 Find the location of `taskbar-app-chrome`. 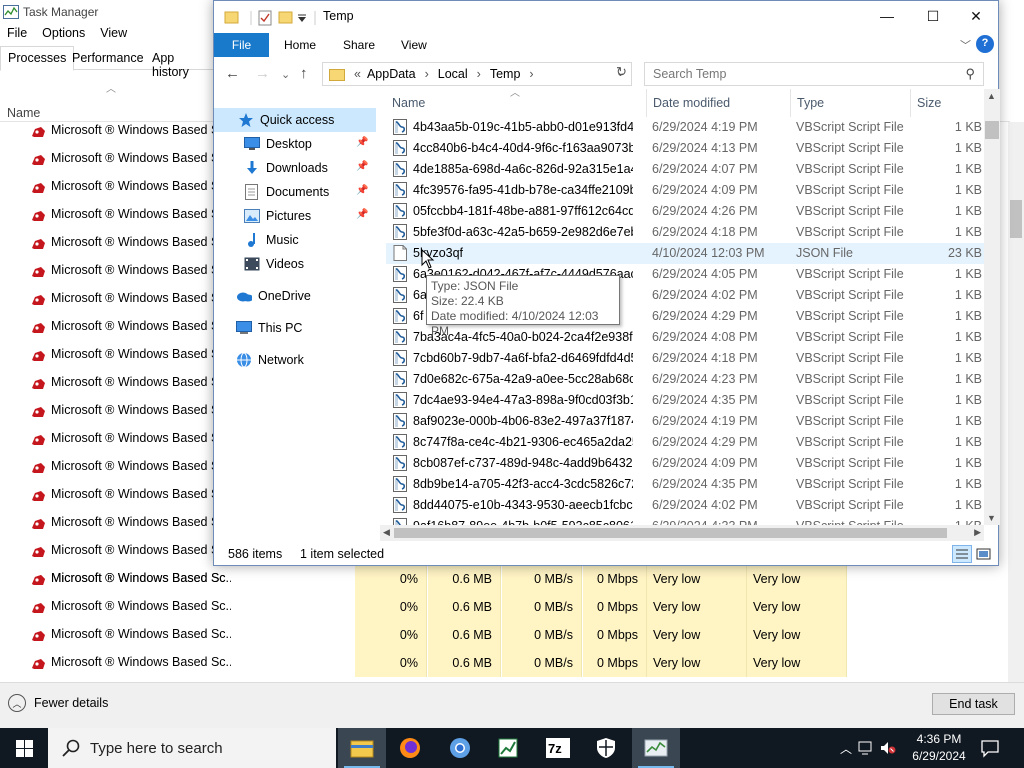

taskbar-app-chrome is located at coordinates (460, 748).